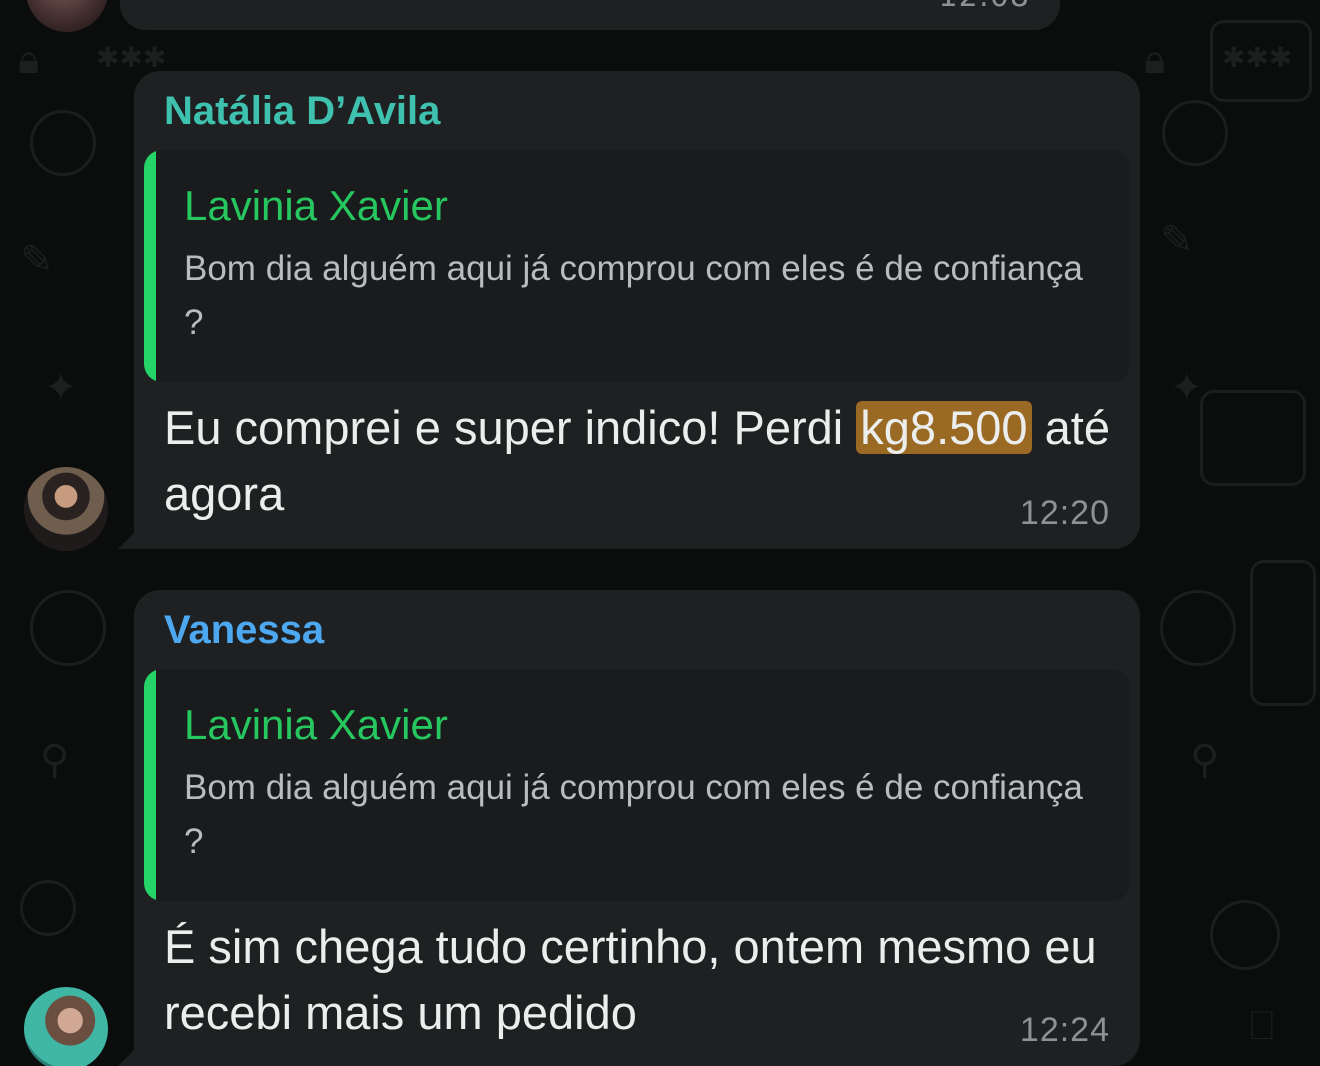 The image size is (1320, 1066). What do you see at coordinates (1283, 633) in the screenshot?
I see `wallpaper-book-icon` at bounding box center [1283, 633].